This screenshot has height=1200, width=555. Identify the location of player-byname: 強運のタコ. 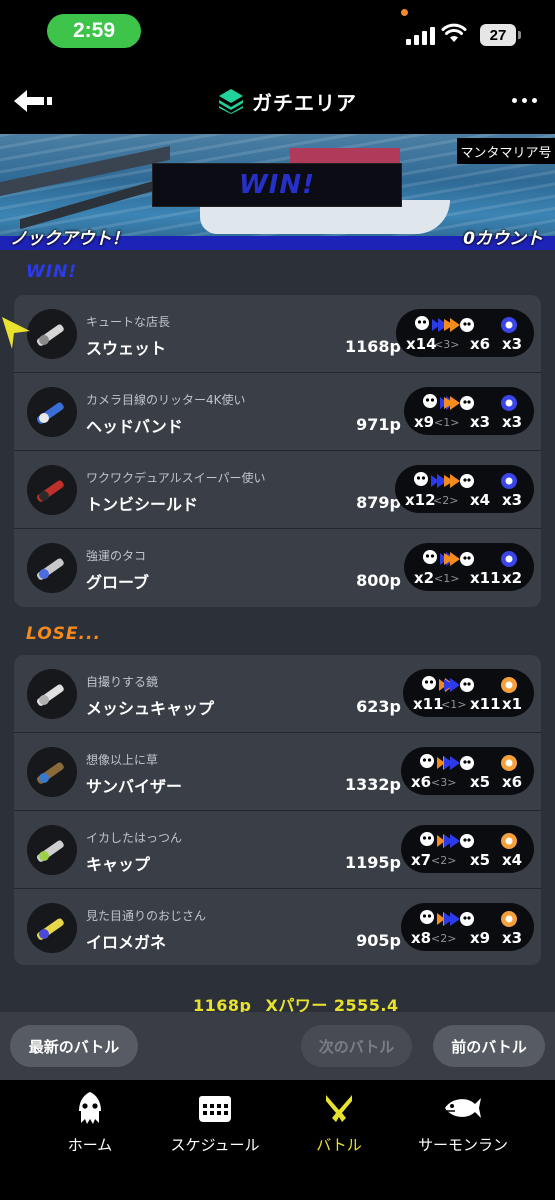
(116, 556).